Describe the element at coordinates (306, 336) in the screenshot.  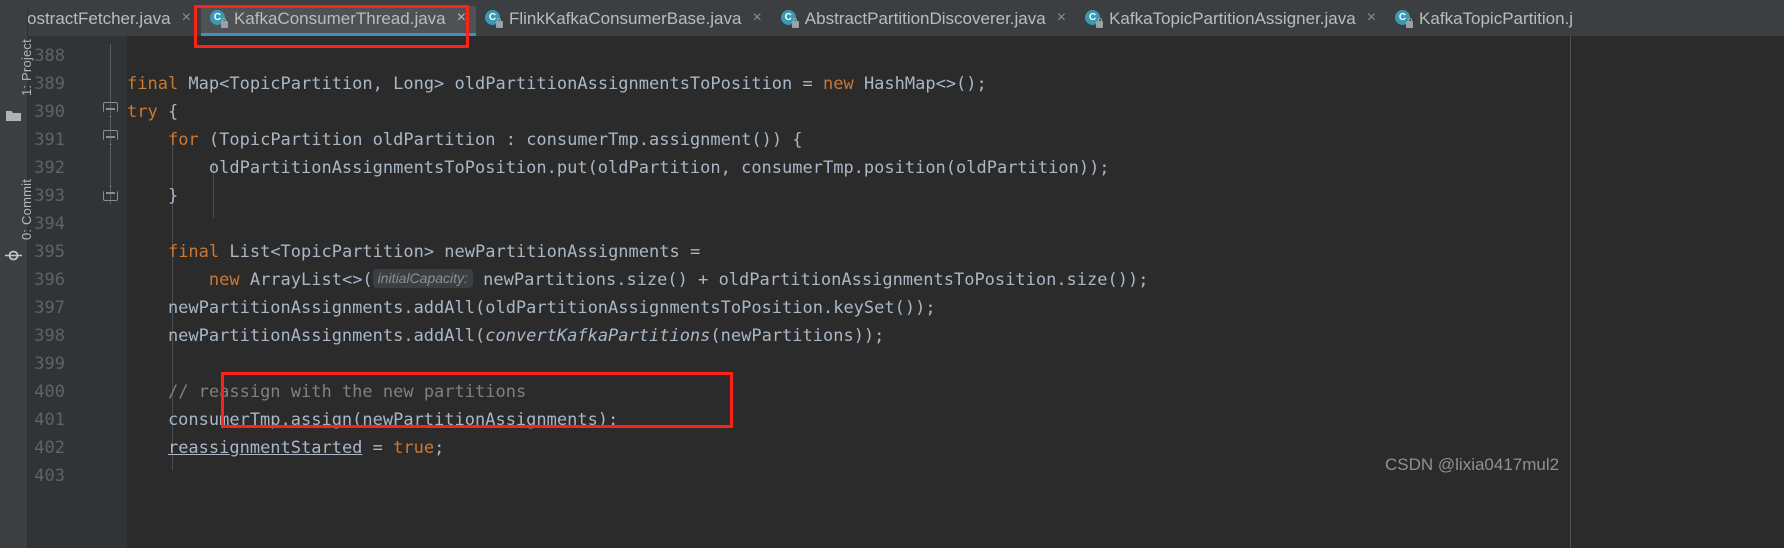
I see `code-fragment: newPartitionAssignments.addAll(` at that location.